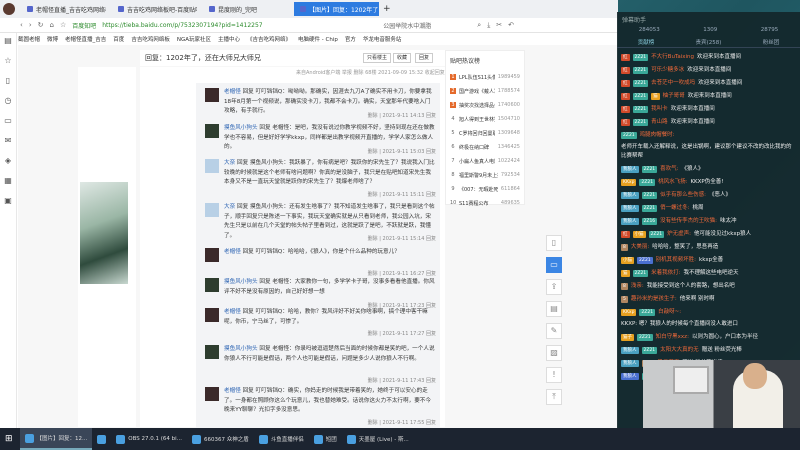  I want to click on chat-nickname: 青山路, so click(659, 122).